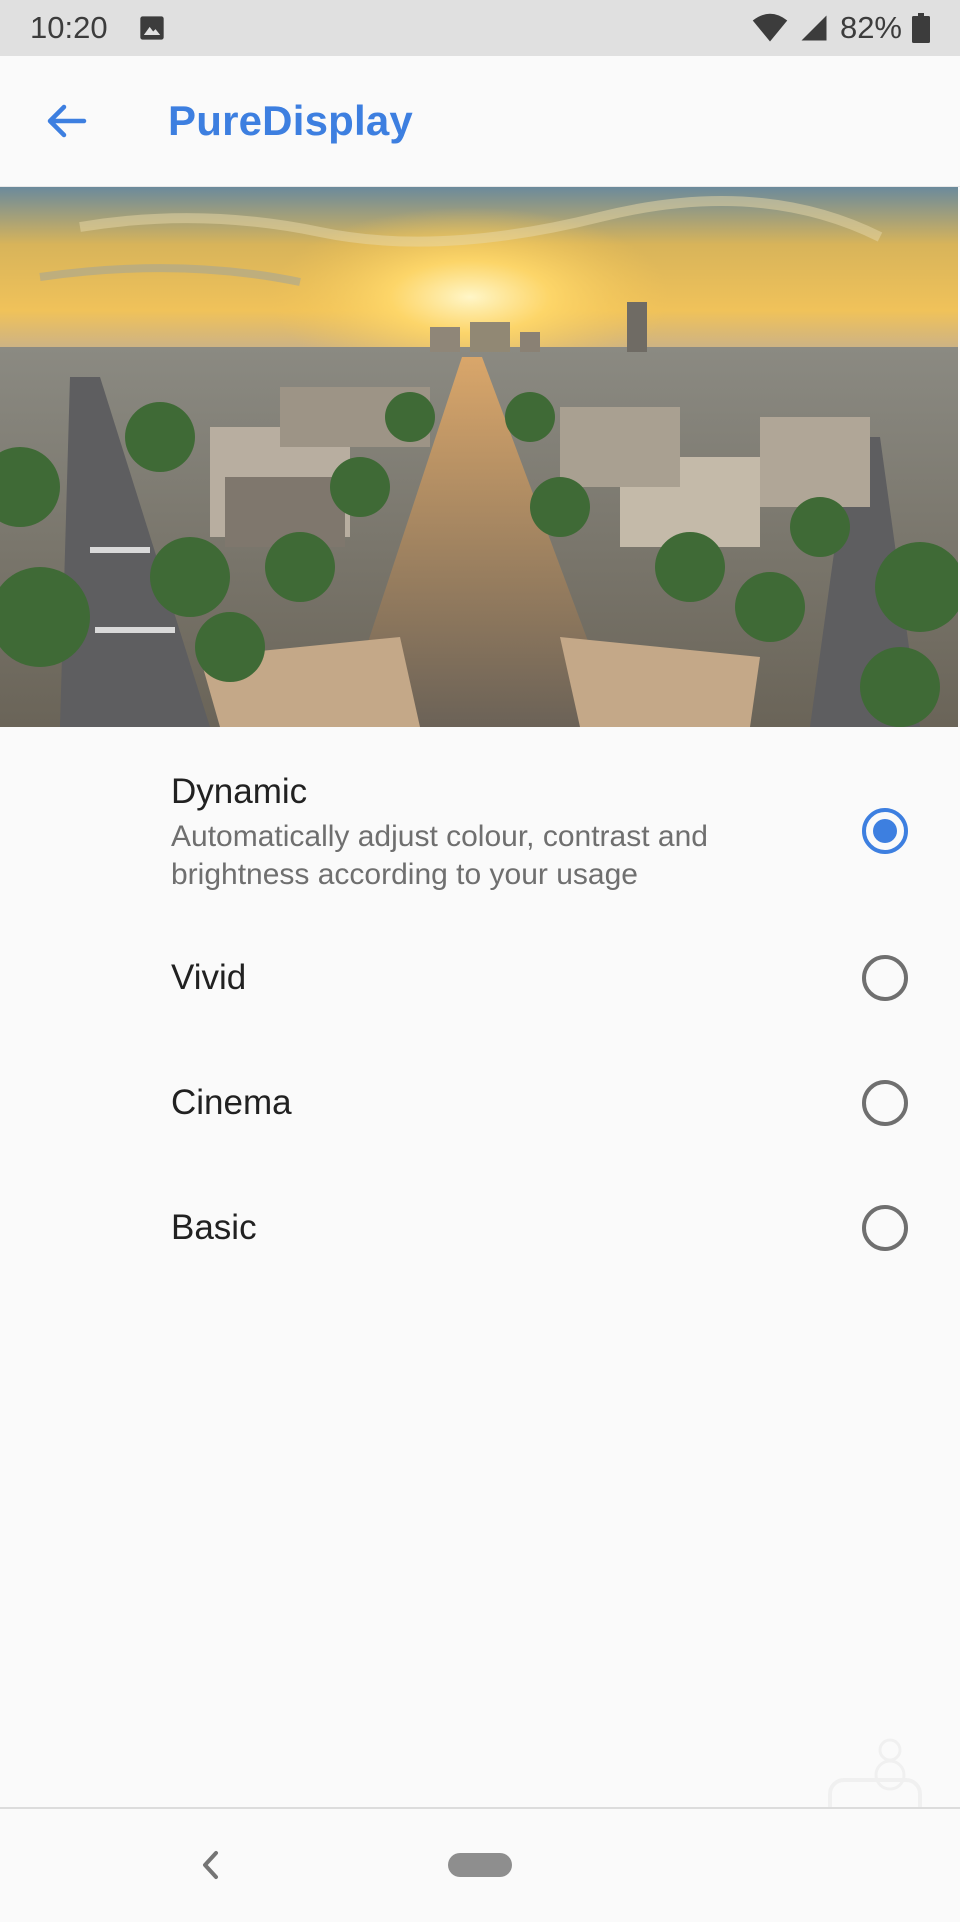 The image size is (960, 1922). What do you see at coordinates (209, 977) in the screenshot?
I see `option-title: Vivid` at bounding box center [209, 977].